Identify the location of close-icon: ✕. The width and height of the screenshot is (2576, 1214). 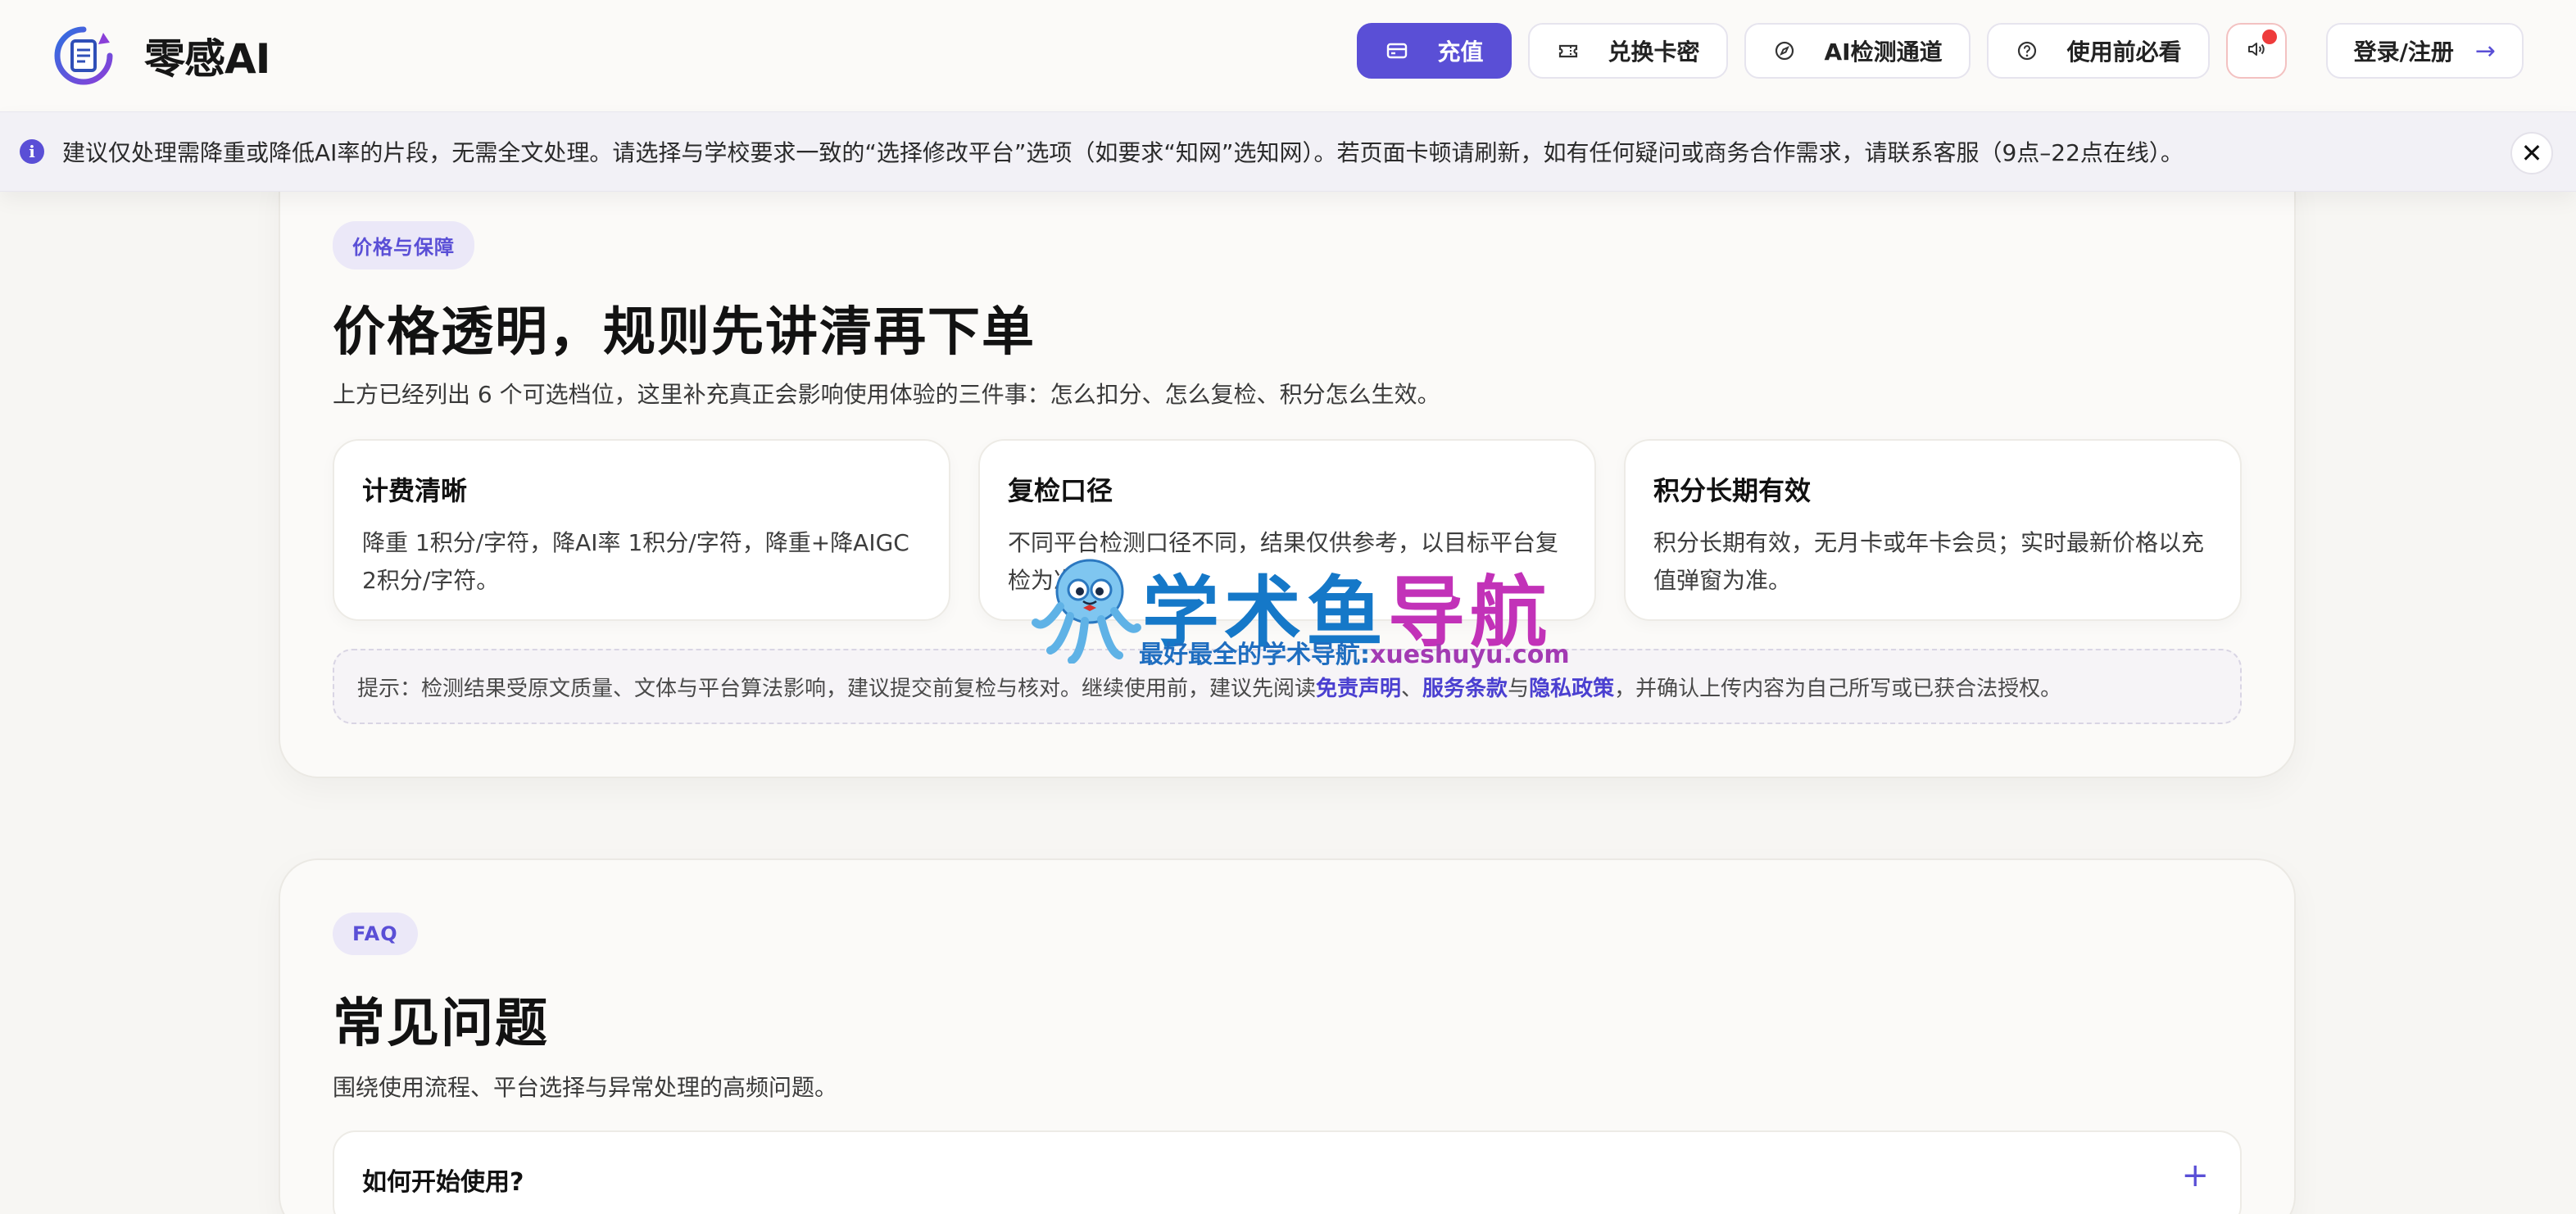
(2531, 153).